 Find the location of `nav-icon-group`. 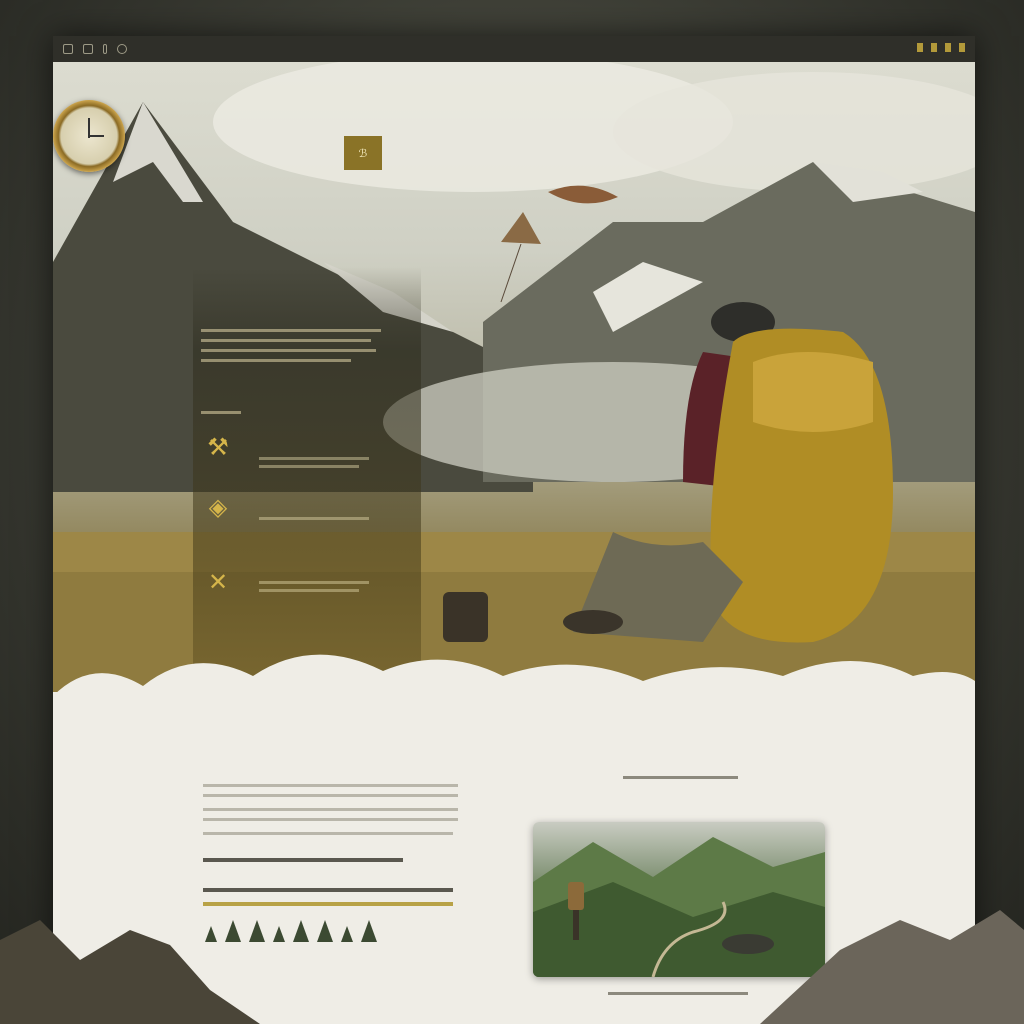

nav-icon-group is located at coordinates (90, 49).